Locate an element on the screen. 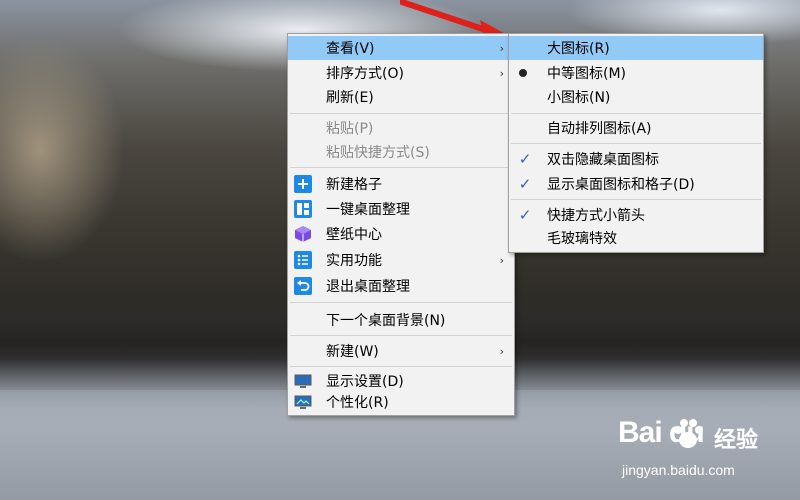 Image resolution: width=800 pixels, height=500 pixels. menu-item-label: 小图标(N) is located at coordinates (579, 98).